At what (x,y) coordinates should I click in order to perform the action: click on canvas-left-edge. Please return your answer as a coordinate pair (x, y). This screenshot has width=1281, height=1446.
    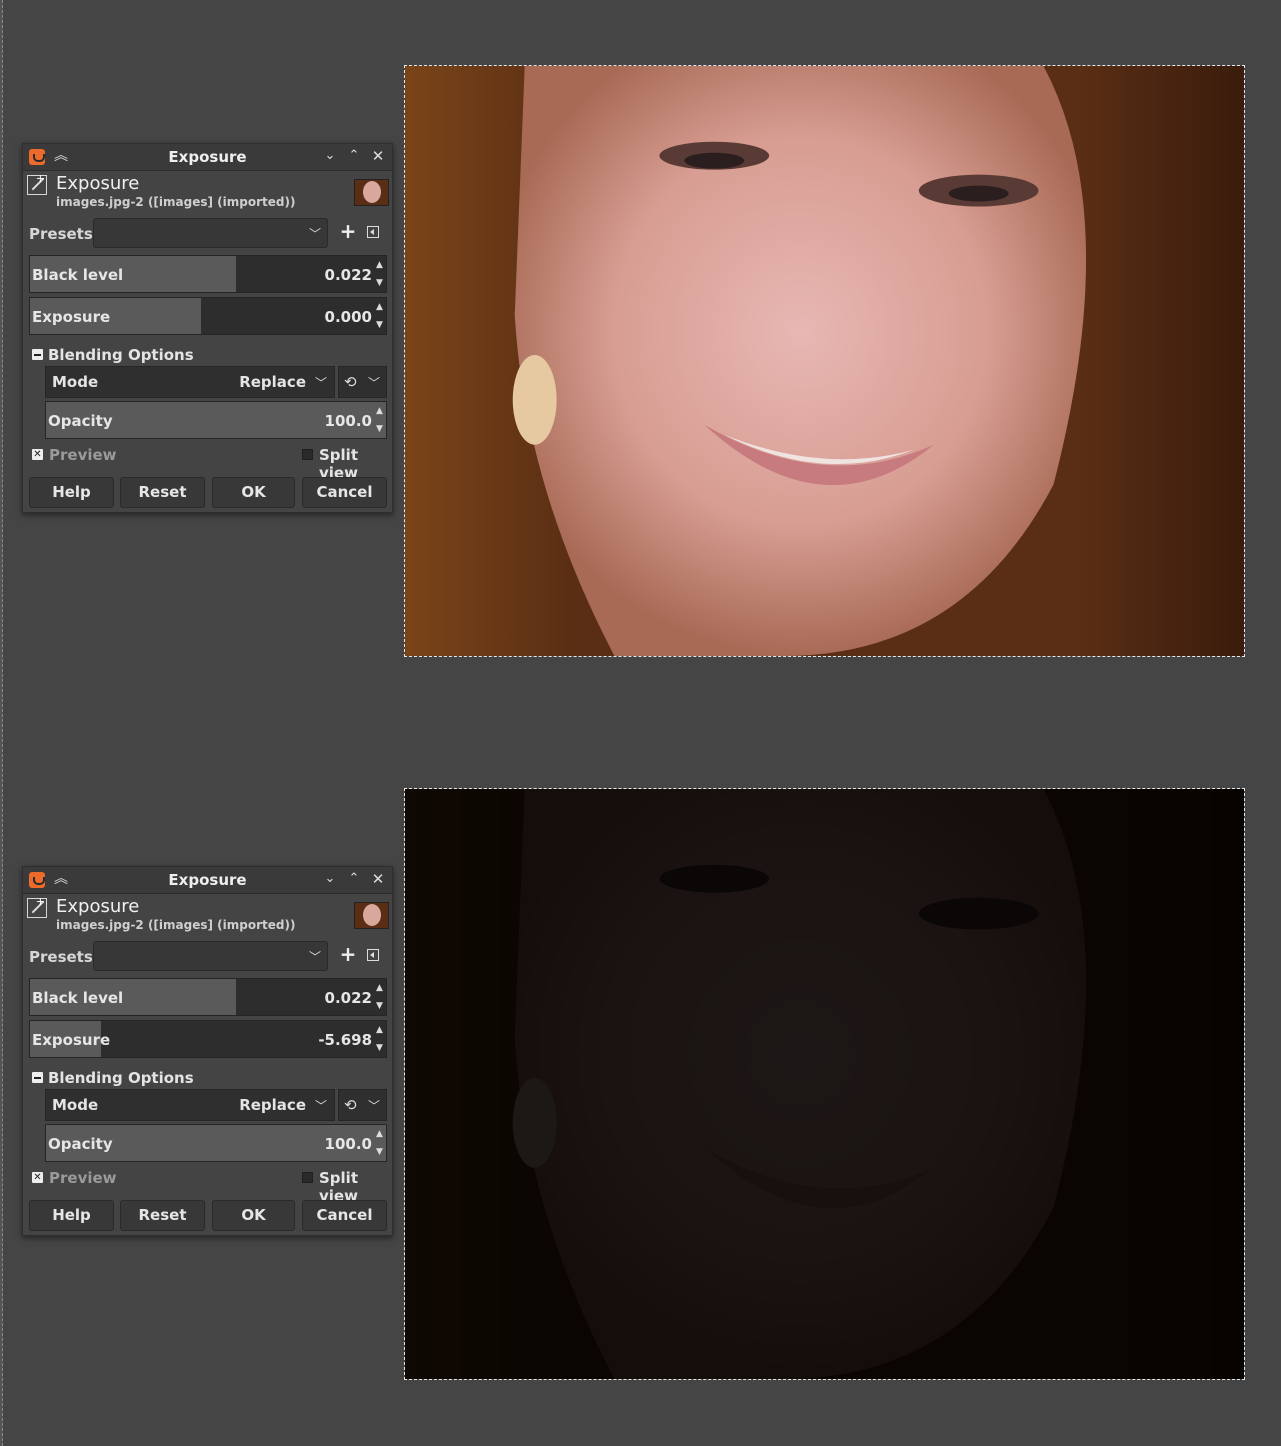
    Looking at the image, I should click on (1, 723).